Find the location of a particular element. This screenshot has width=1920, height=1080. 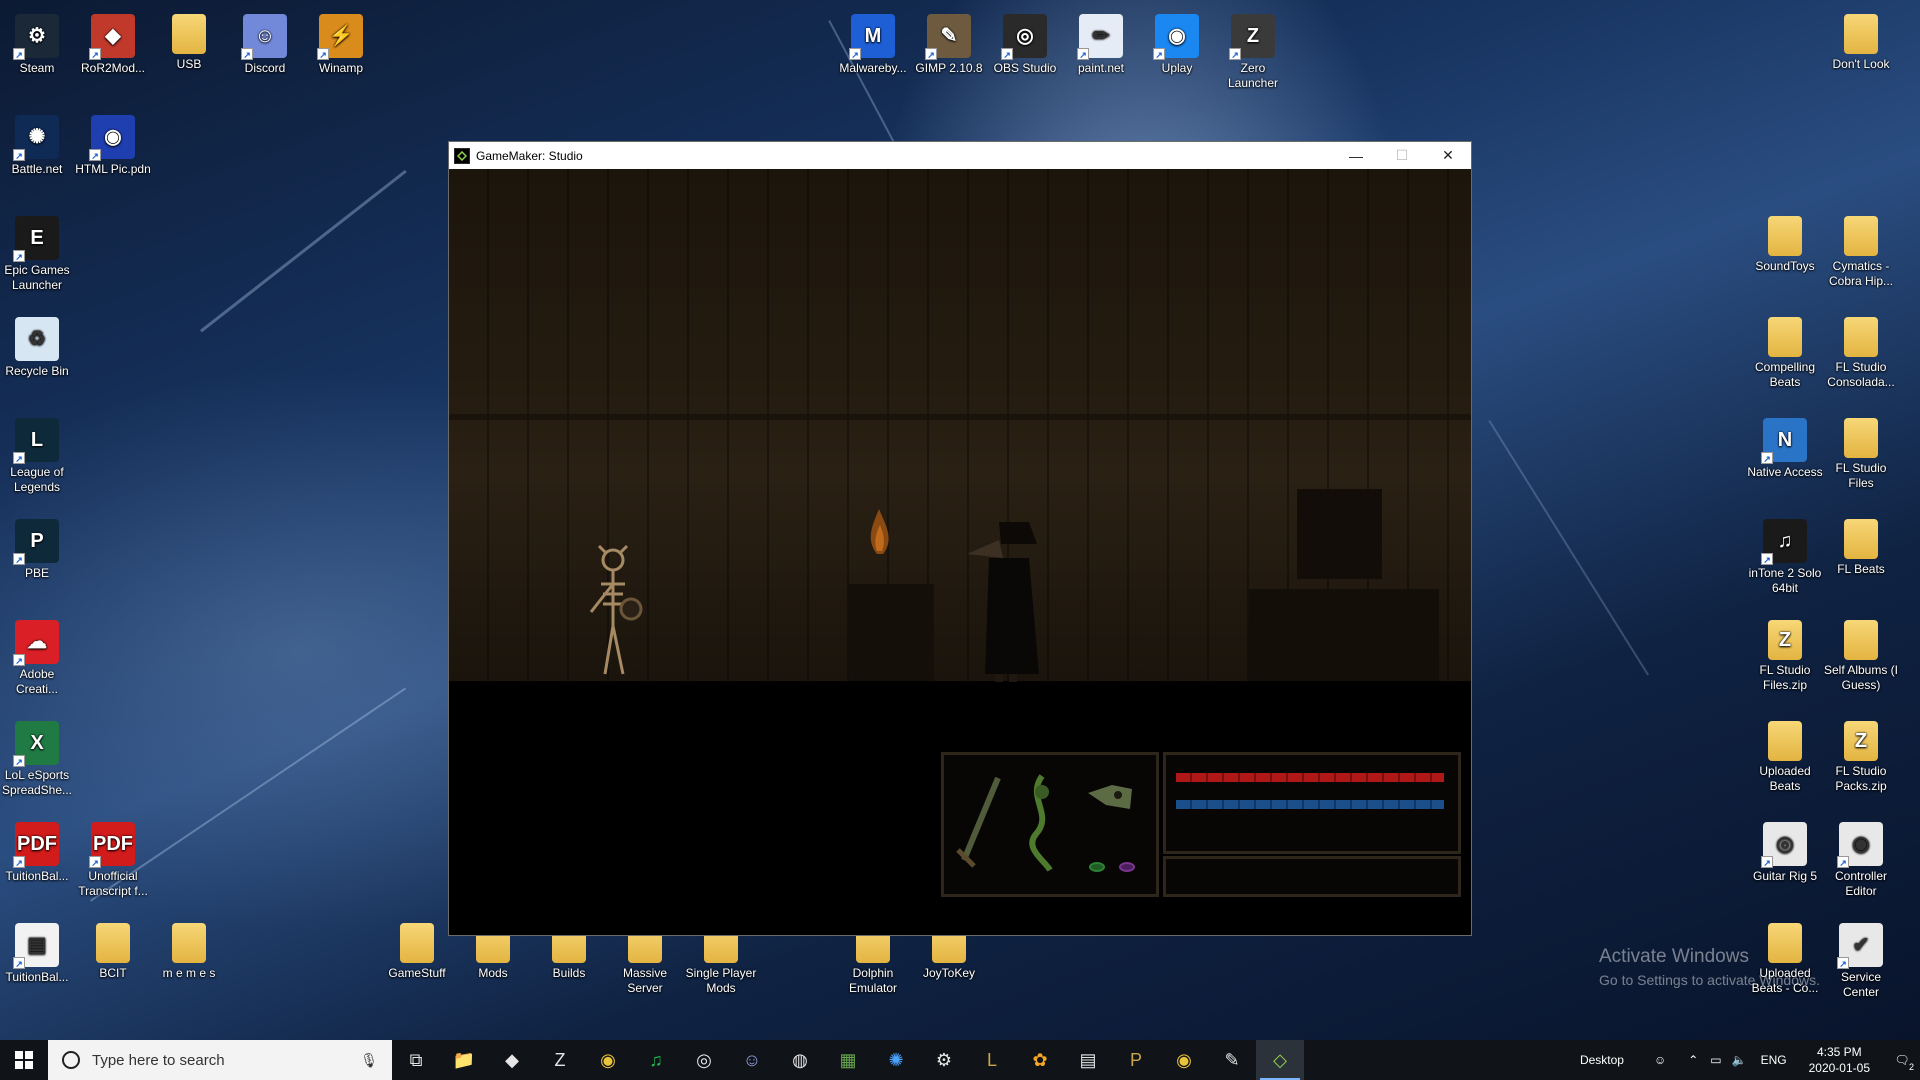

desktop-icon: SoundToys is located at coordinates (1785, 255).